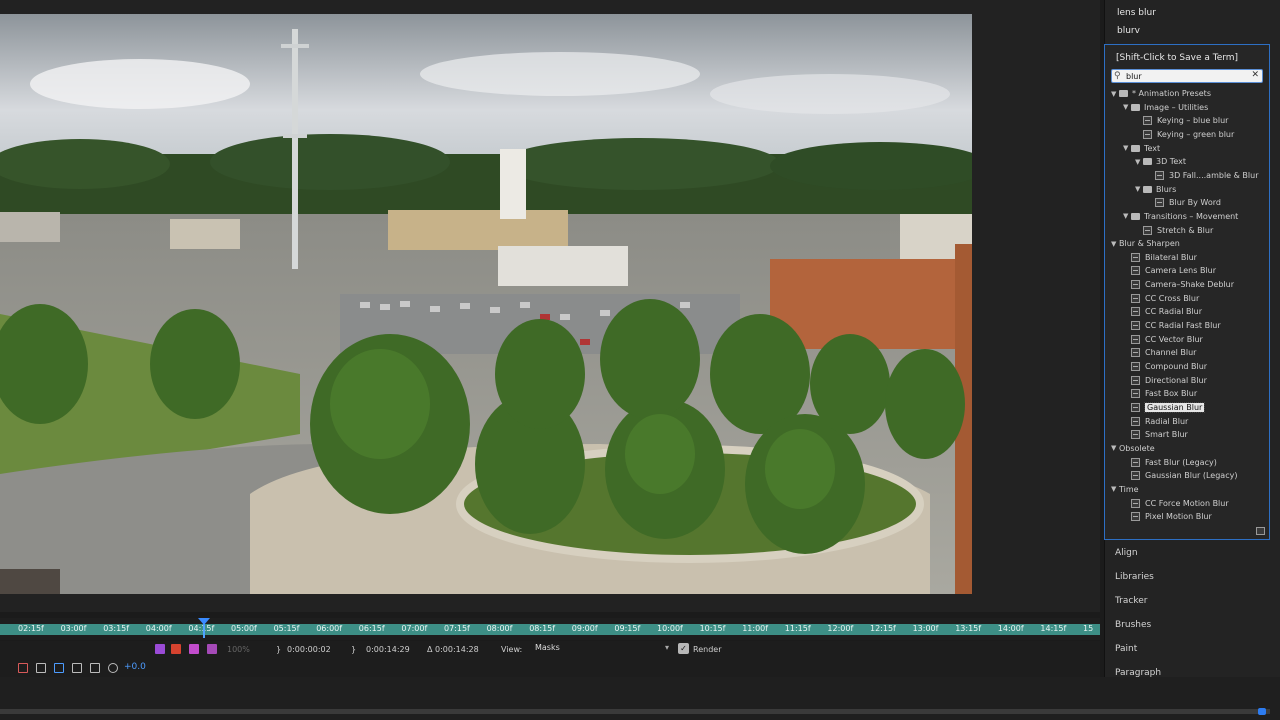  What do you see at coordinates (1184, 134) in the screenshot?
I see `tree-effect-item: Keying – green blur` at bounding box center [1184, 134].